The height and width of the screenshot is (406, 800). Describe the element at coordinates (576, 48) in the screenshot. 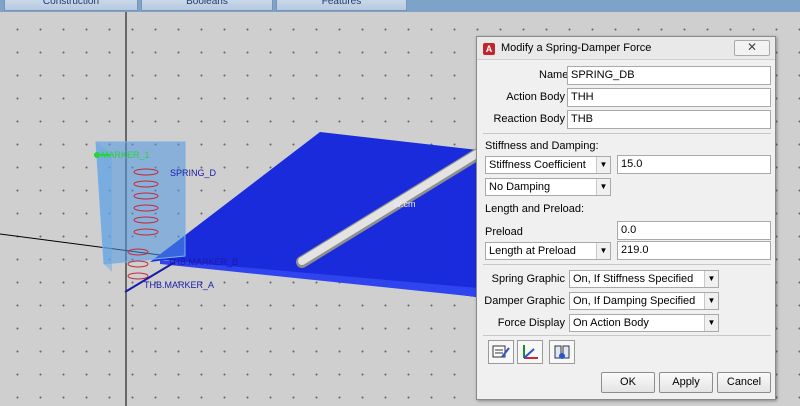

I see `dialog-title: Modify a Spring-Damper Force` at that location.